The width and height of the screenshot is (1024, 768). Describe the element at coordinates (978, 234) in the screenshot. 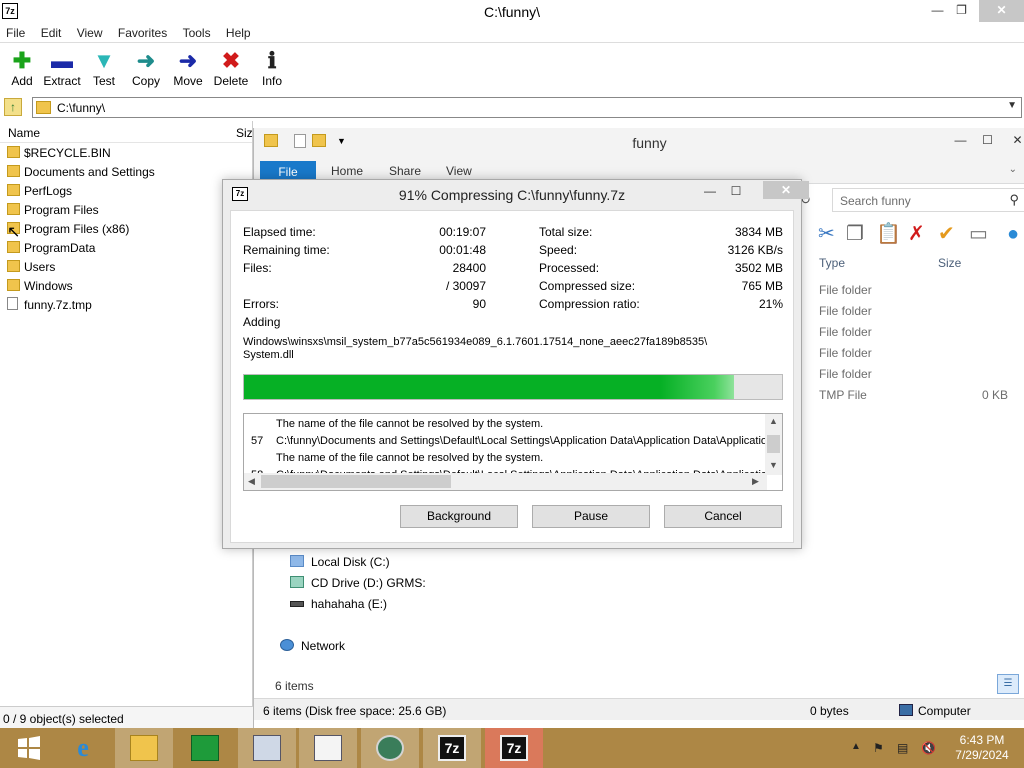

I see `rename-icon: ▭` at that location.